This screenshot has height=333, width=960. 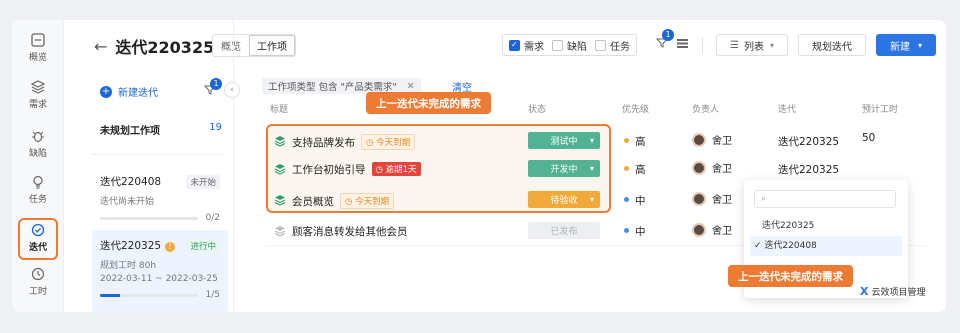 What do you see at coordinates (232, 90) in the screenshot?
I see `collapse-panel-button: ‹` at bounding box center [232, 90].